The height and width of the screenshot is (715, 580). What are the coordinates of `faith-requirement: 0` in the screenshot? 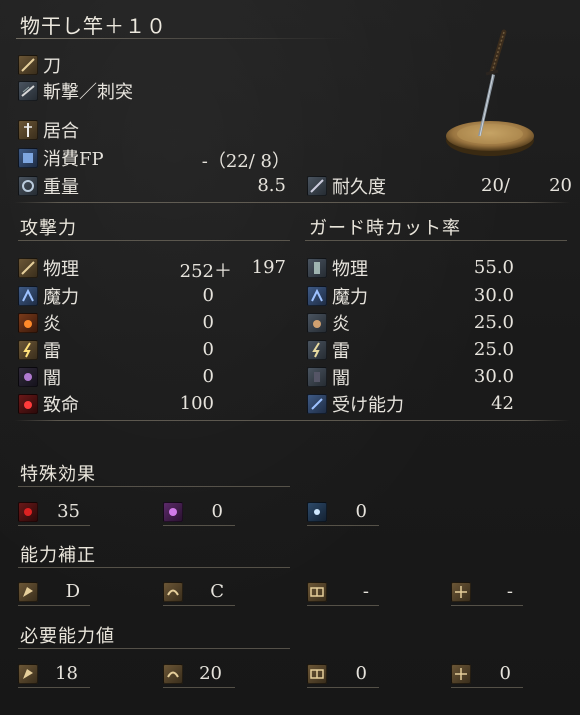 It's located at (505, 673).